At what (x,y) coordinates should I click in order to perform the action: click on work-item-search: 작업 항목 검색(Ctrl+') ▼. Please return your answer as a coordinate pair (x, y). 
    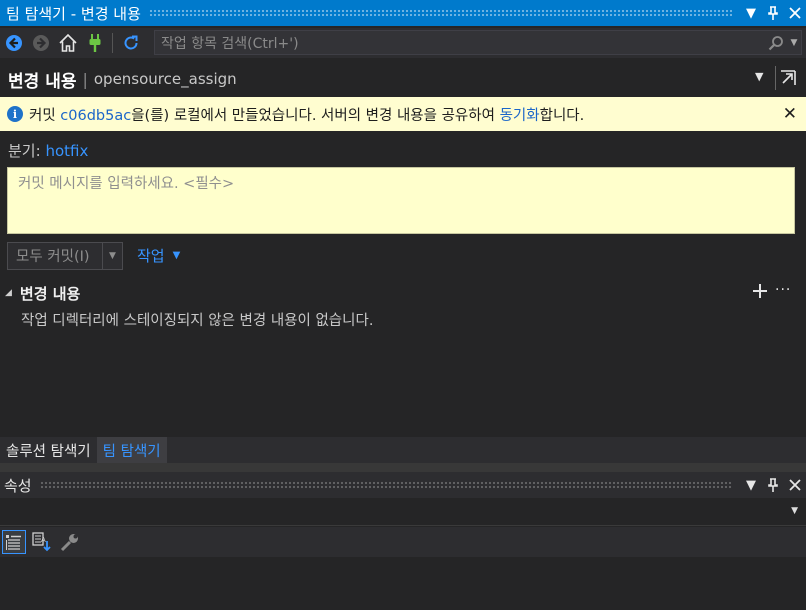
    Looking at the image, I should click on (478, 42).